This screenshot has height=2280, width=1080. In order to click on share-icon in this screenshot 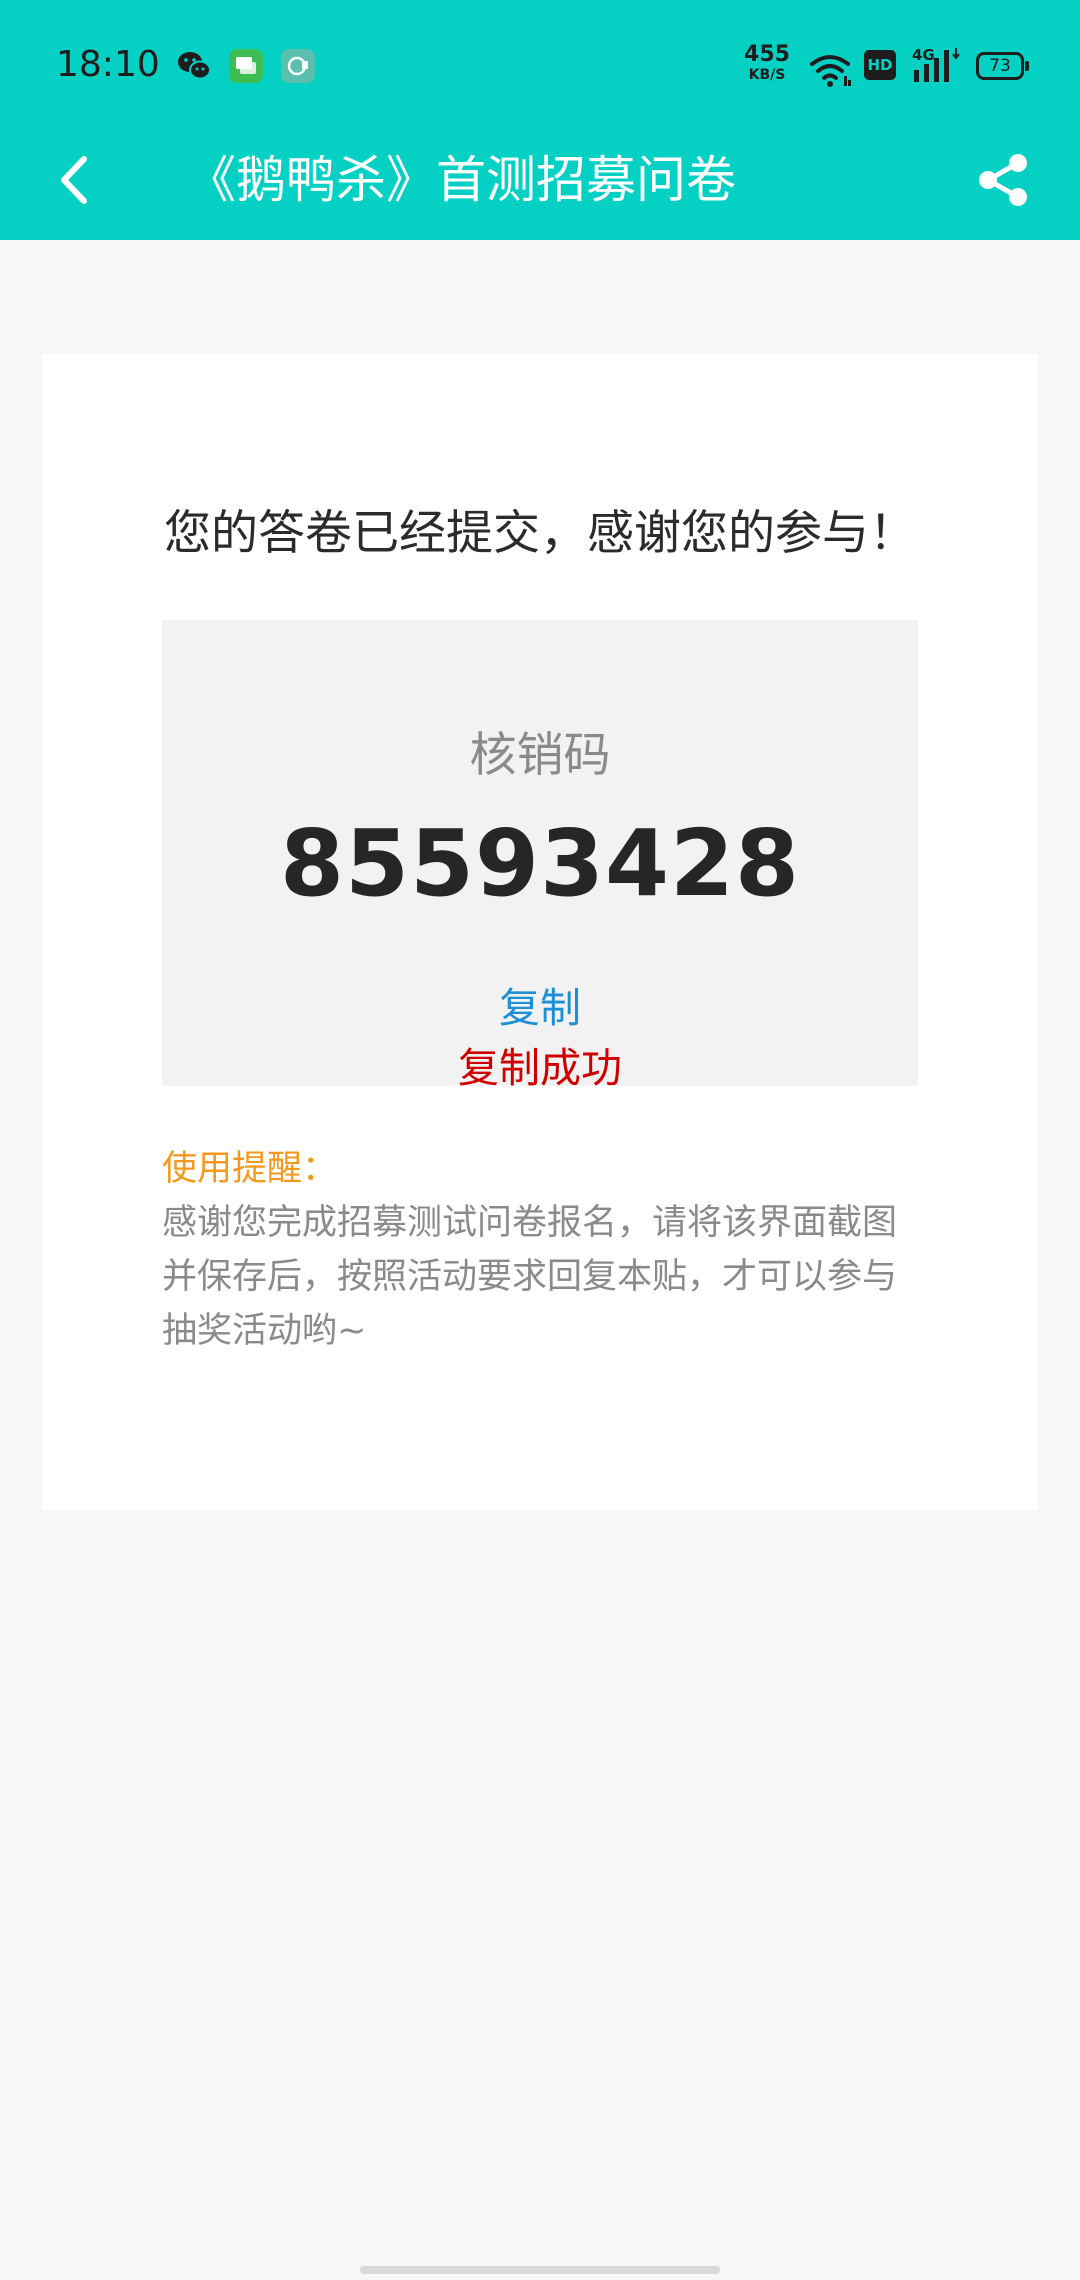, I will do `click(1003, 180)`.